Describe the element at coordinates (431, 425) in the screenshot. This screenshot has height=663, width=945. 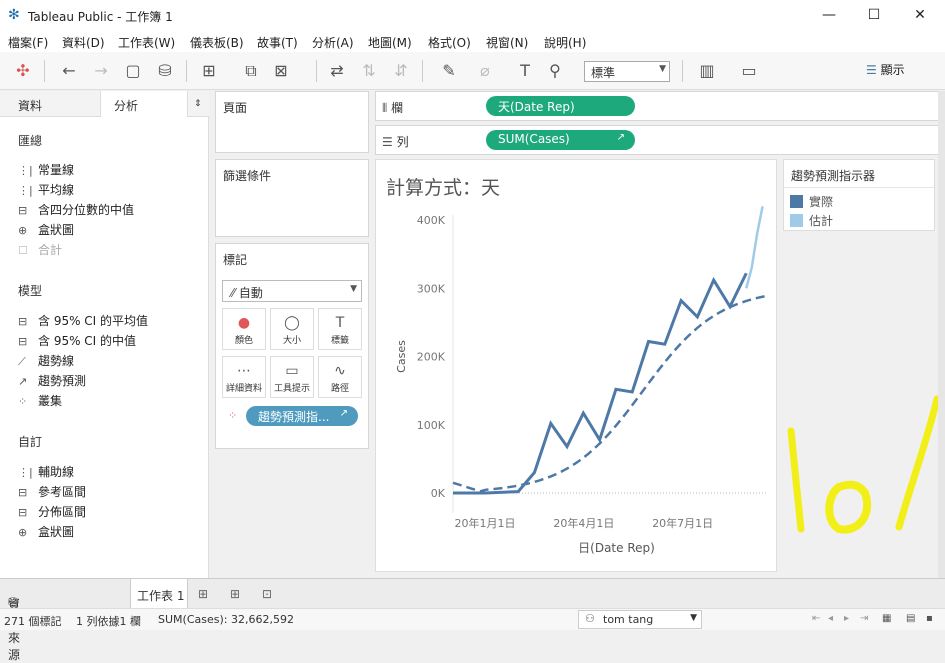
I see `y-tick-label: 100K` at that location.